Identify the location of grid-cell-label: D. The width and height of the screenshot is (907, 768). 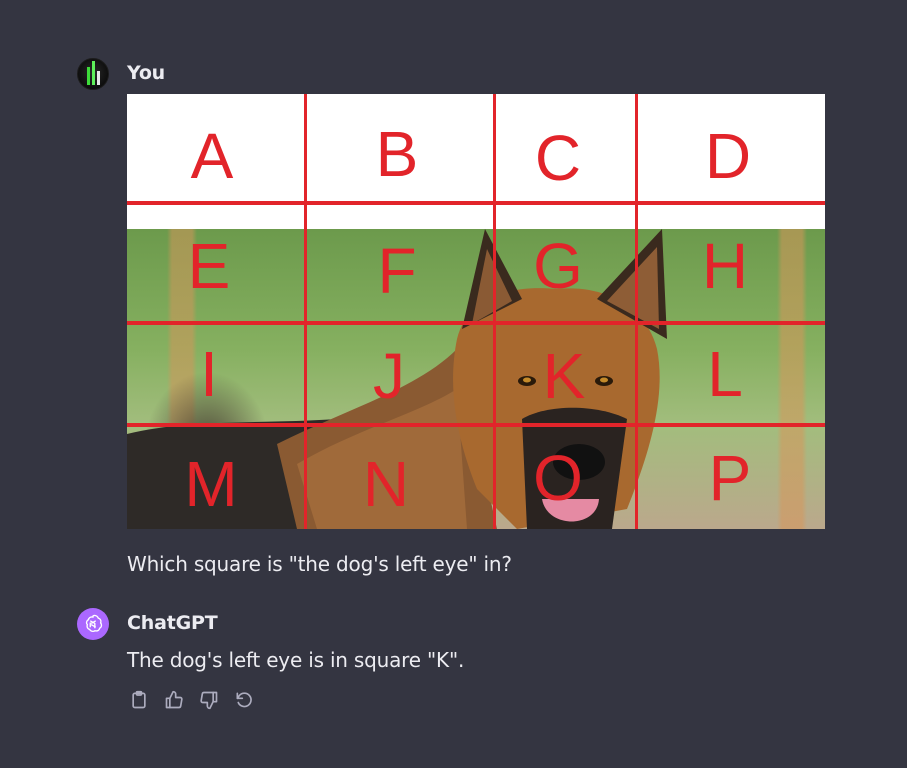
(728, 156).